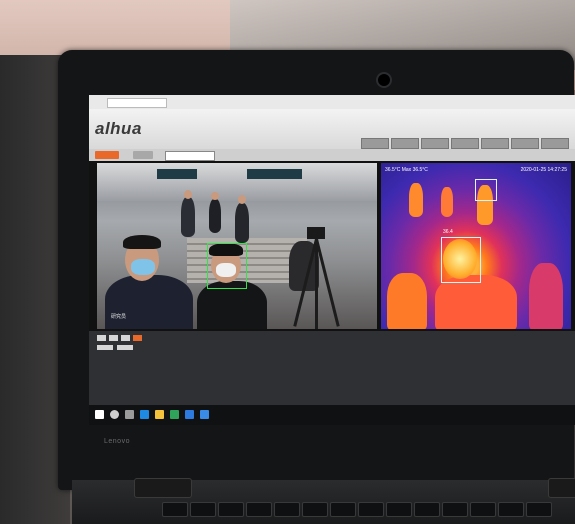 The width and height of the screenshot is (575, 524). I want to click on visible-label: 研究员, so click(119, 317).